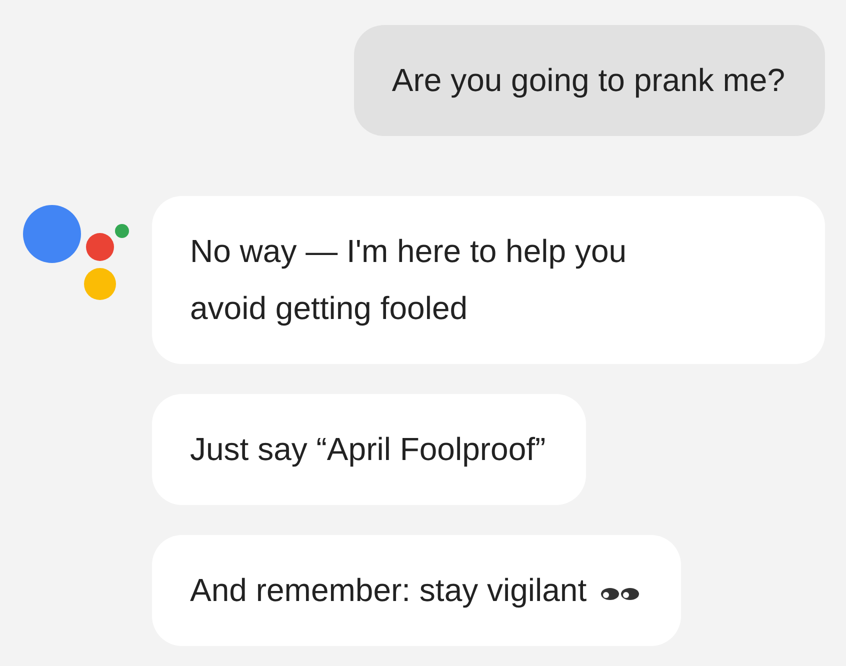  What do you see at coordinates (589, 80) in the screenshot?
I see `user-message: Are you going to prank me?` at bounding box center [589, 80].